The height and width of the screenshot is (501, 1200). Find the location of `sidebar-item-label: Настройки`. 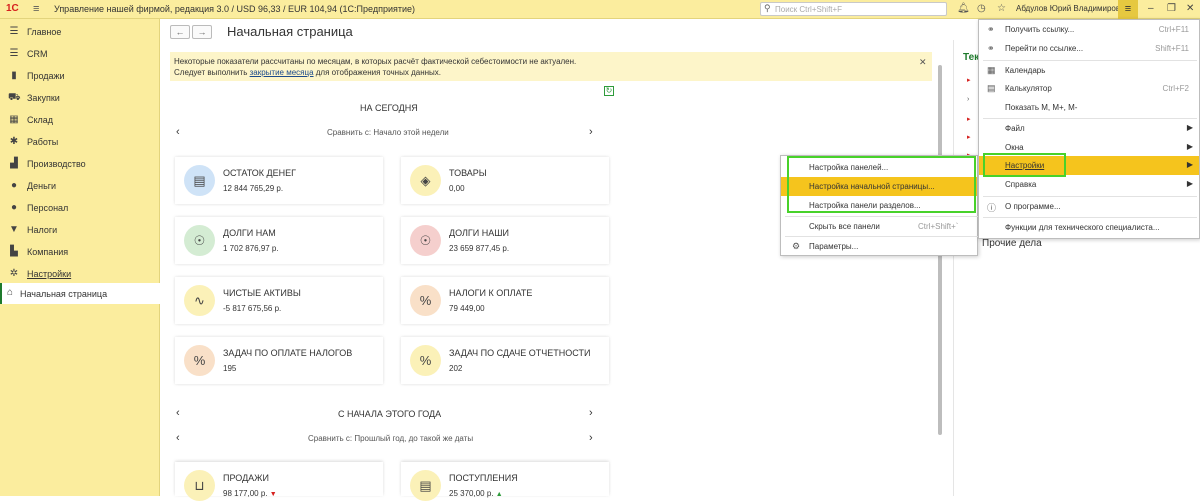

sidebar-item-label: Настройки is located at coordinates (49, 274).